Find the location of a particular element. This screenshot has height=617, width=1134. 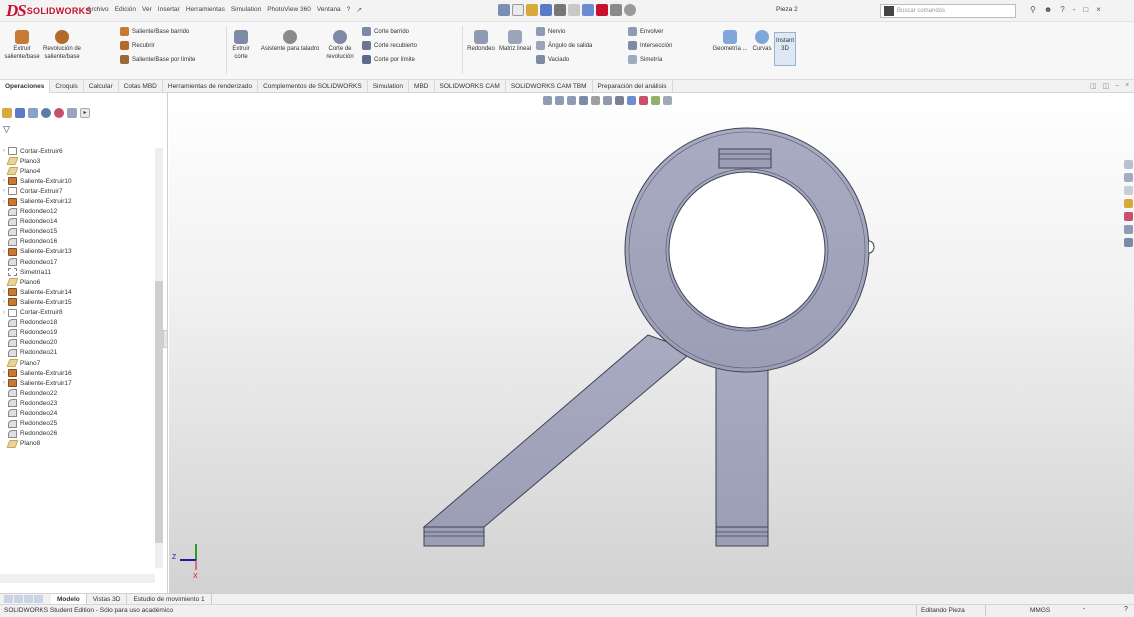

print-icon is located at coordinates (560, 10).